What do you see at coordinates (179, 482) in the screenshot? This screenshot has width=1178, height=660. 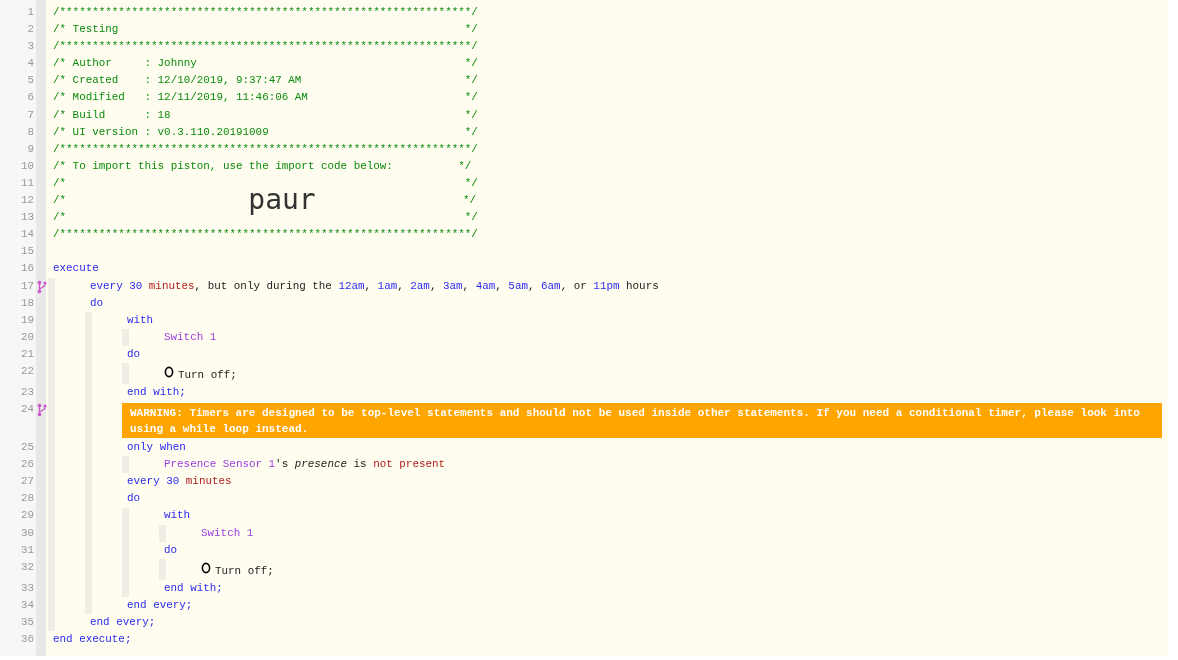 I see `code-line: every 30 minutes` at bounding box center [179, 482].